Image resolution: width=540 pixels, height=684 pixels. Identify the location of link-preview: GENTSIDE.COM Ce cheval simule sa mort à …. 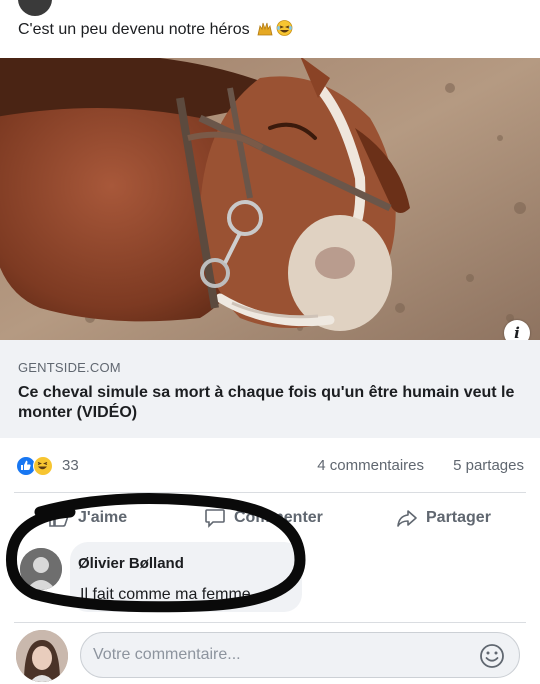
(270, 389).